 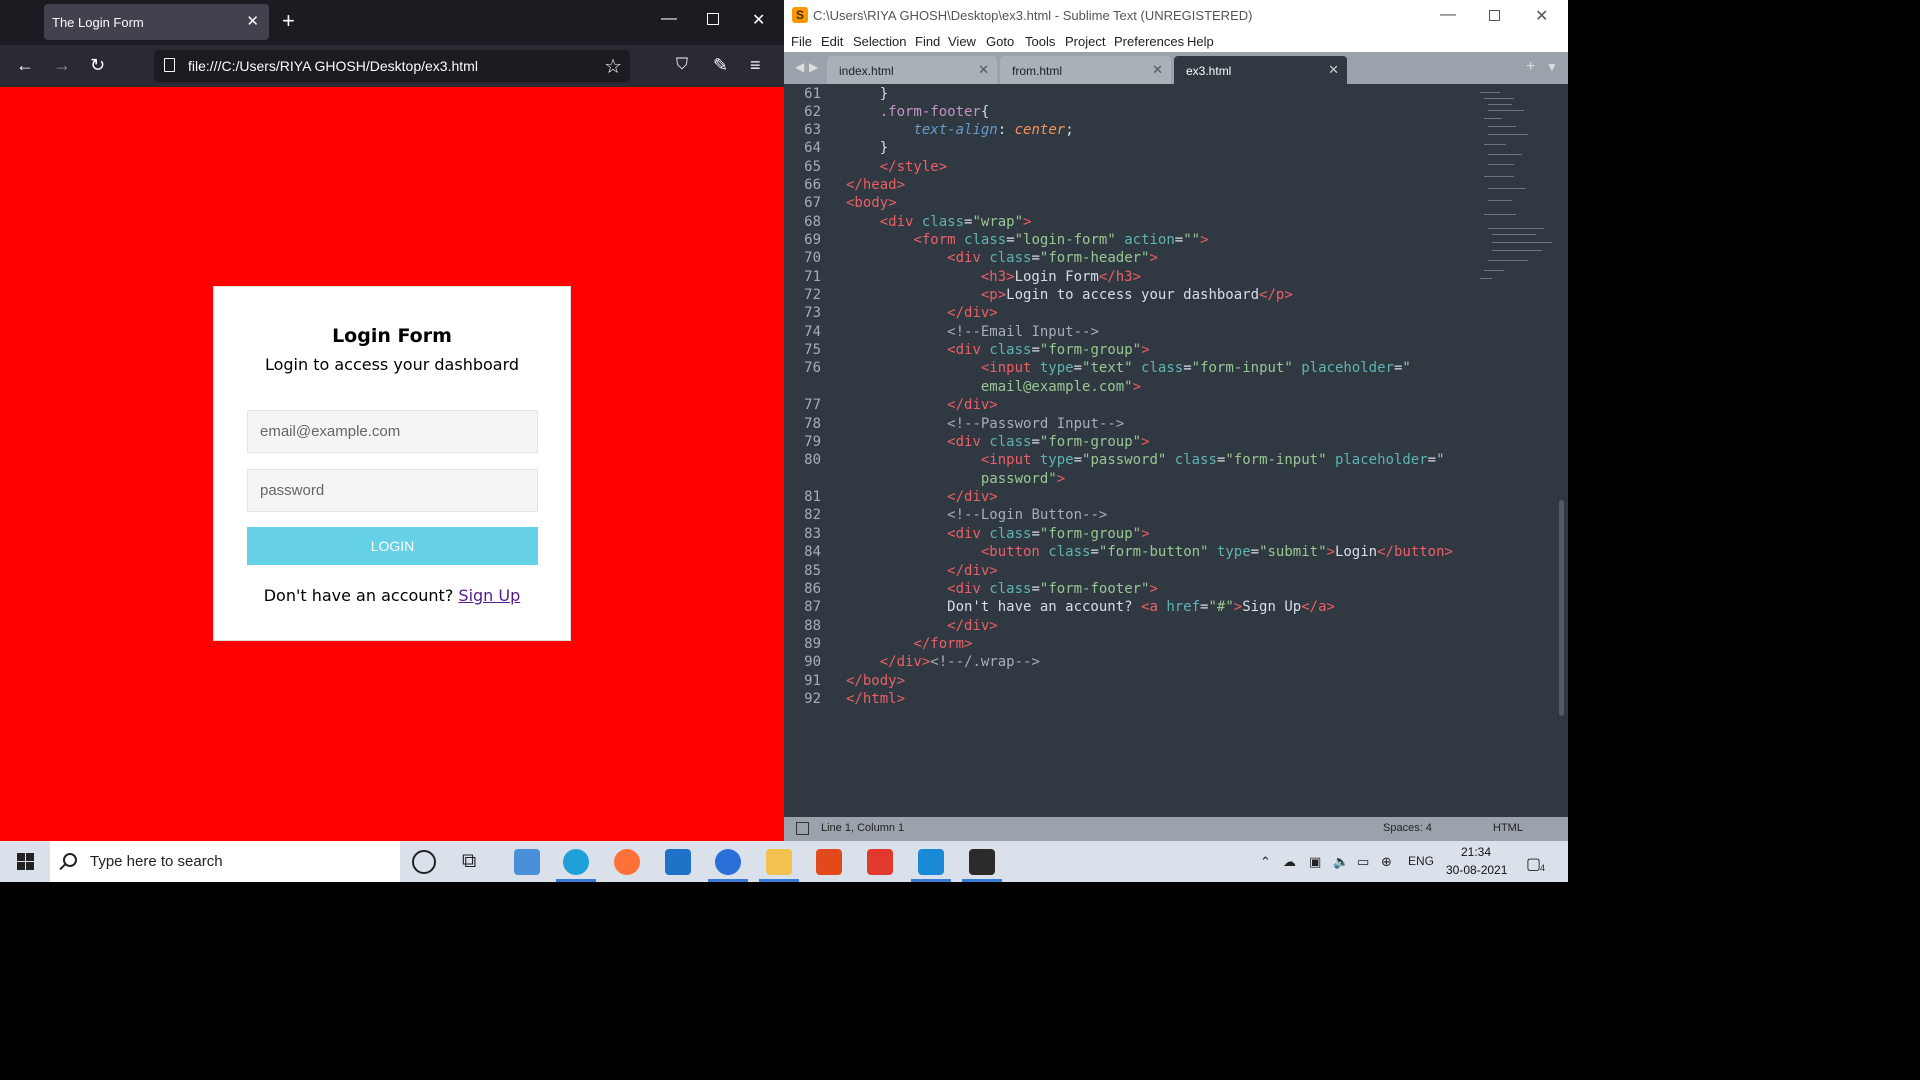 I want to click on pc-icon, so click(x=527, y=862).